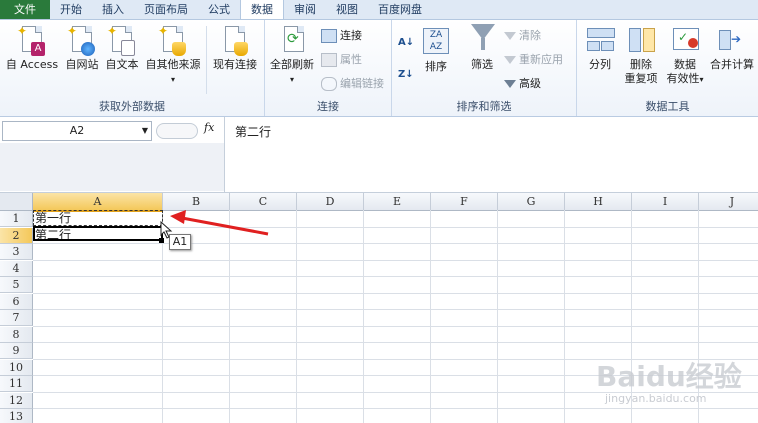  I want to click on consolidate-button: ➔ 合并计算, so click(732, 48).